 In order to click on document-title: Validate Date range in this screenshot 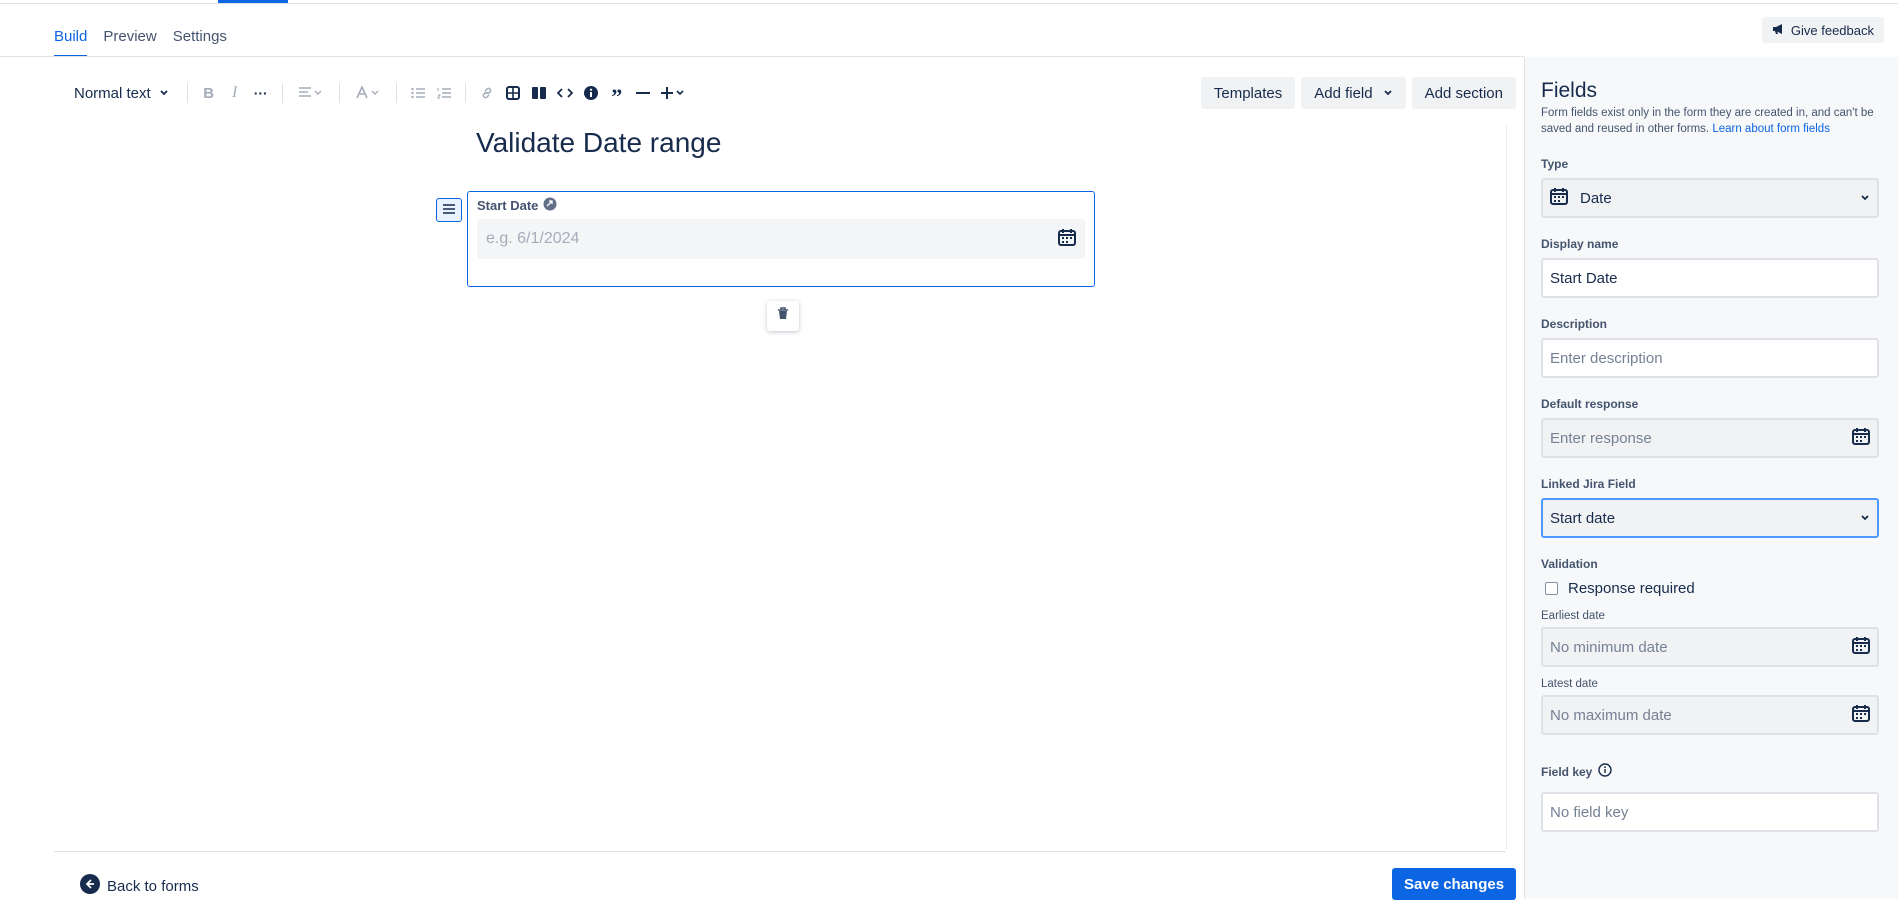, I will do `click(598, 143)`.